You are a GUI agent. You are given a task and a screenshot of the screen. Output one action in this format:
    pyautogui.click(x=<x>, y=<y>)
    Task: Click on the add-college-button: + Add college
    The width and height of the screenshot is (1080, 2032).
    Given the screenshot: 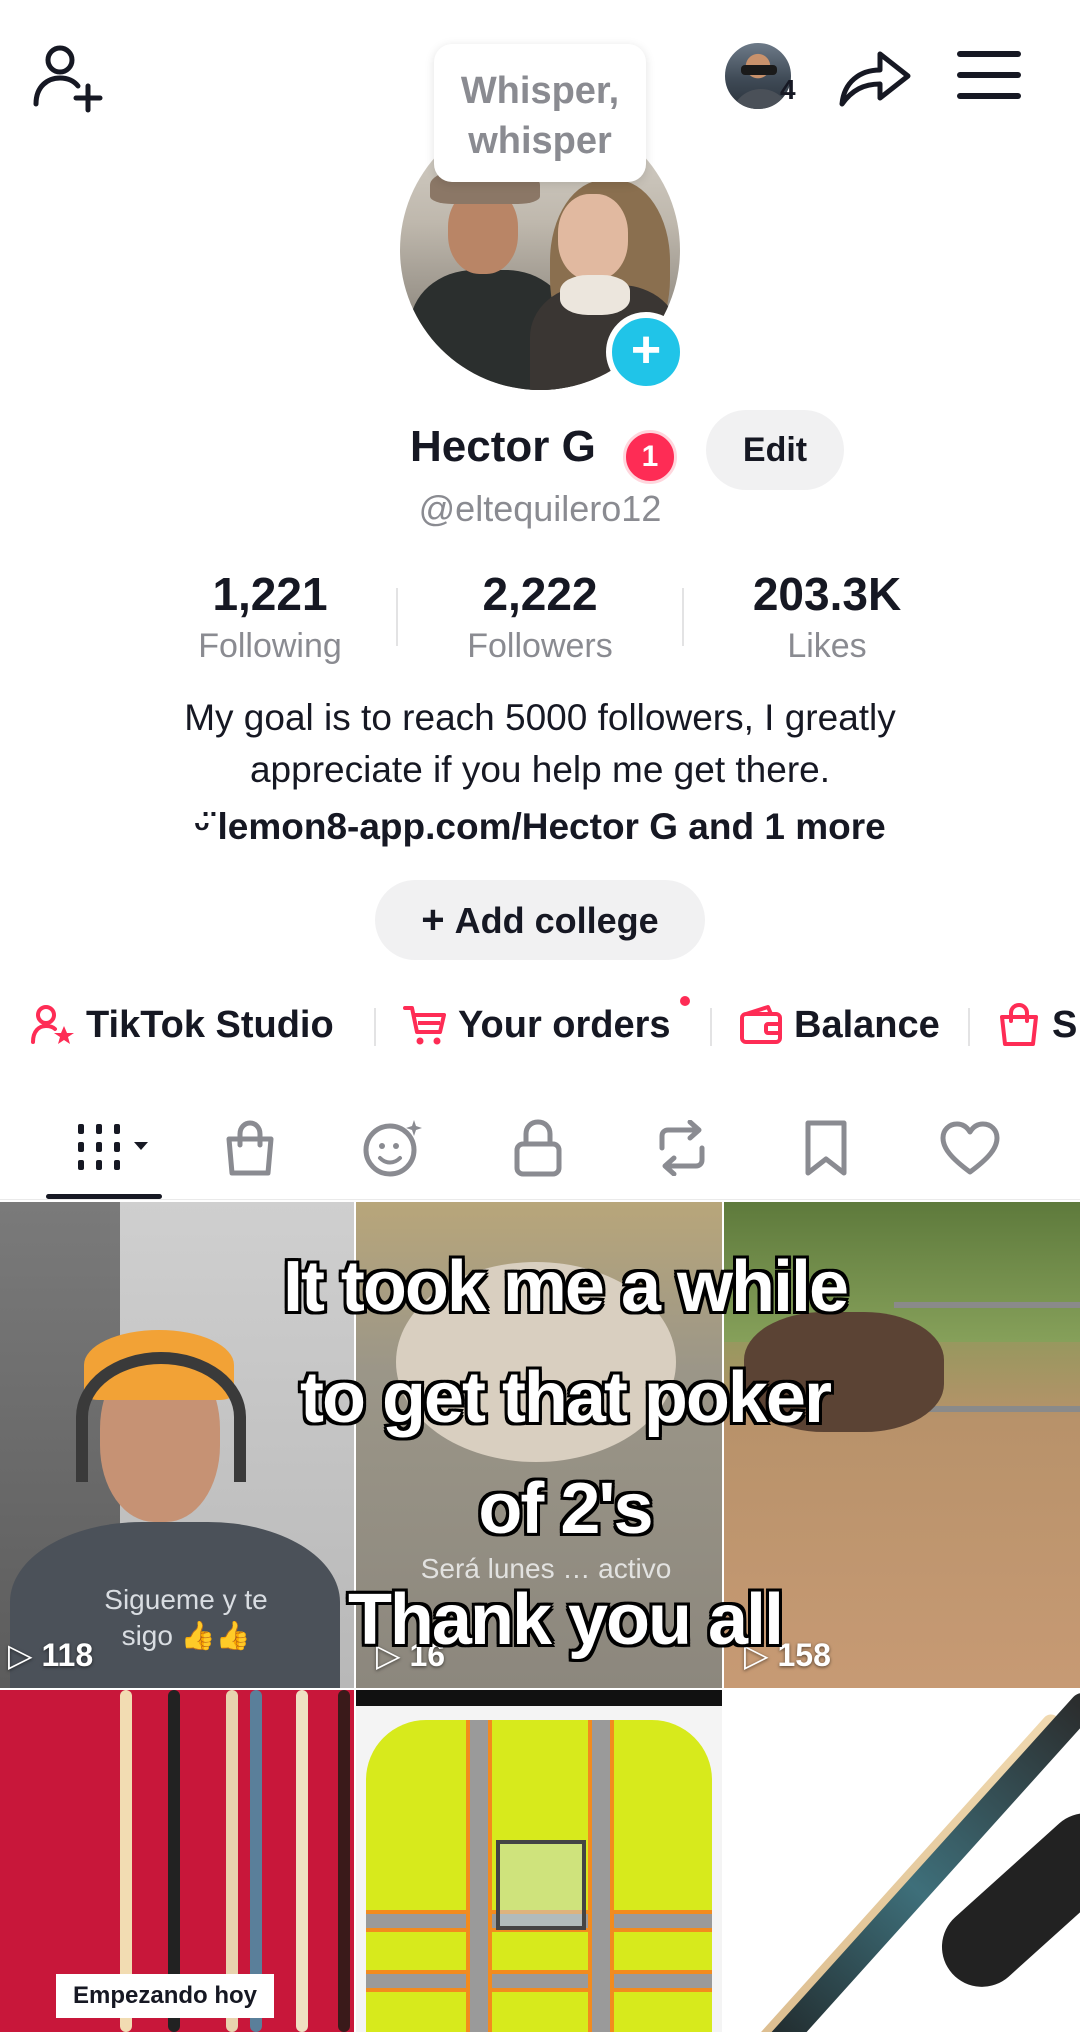 What is the action you would take?
    pyautogui.click(x=540, y=920)
    